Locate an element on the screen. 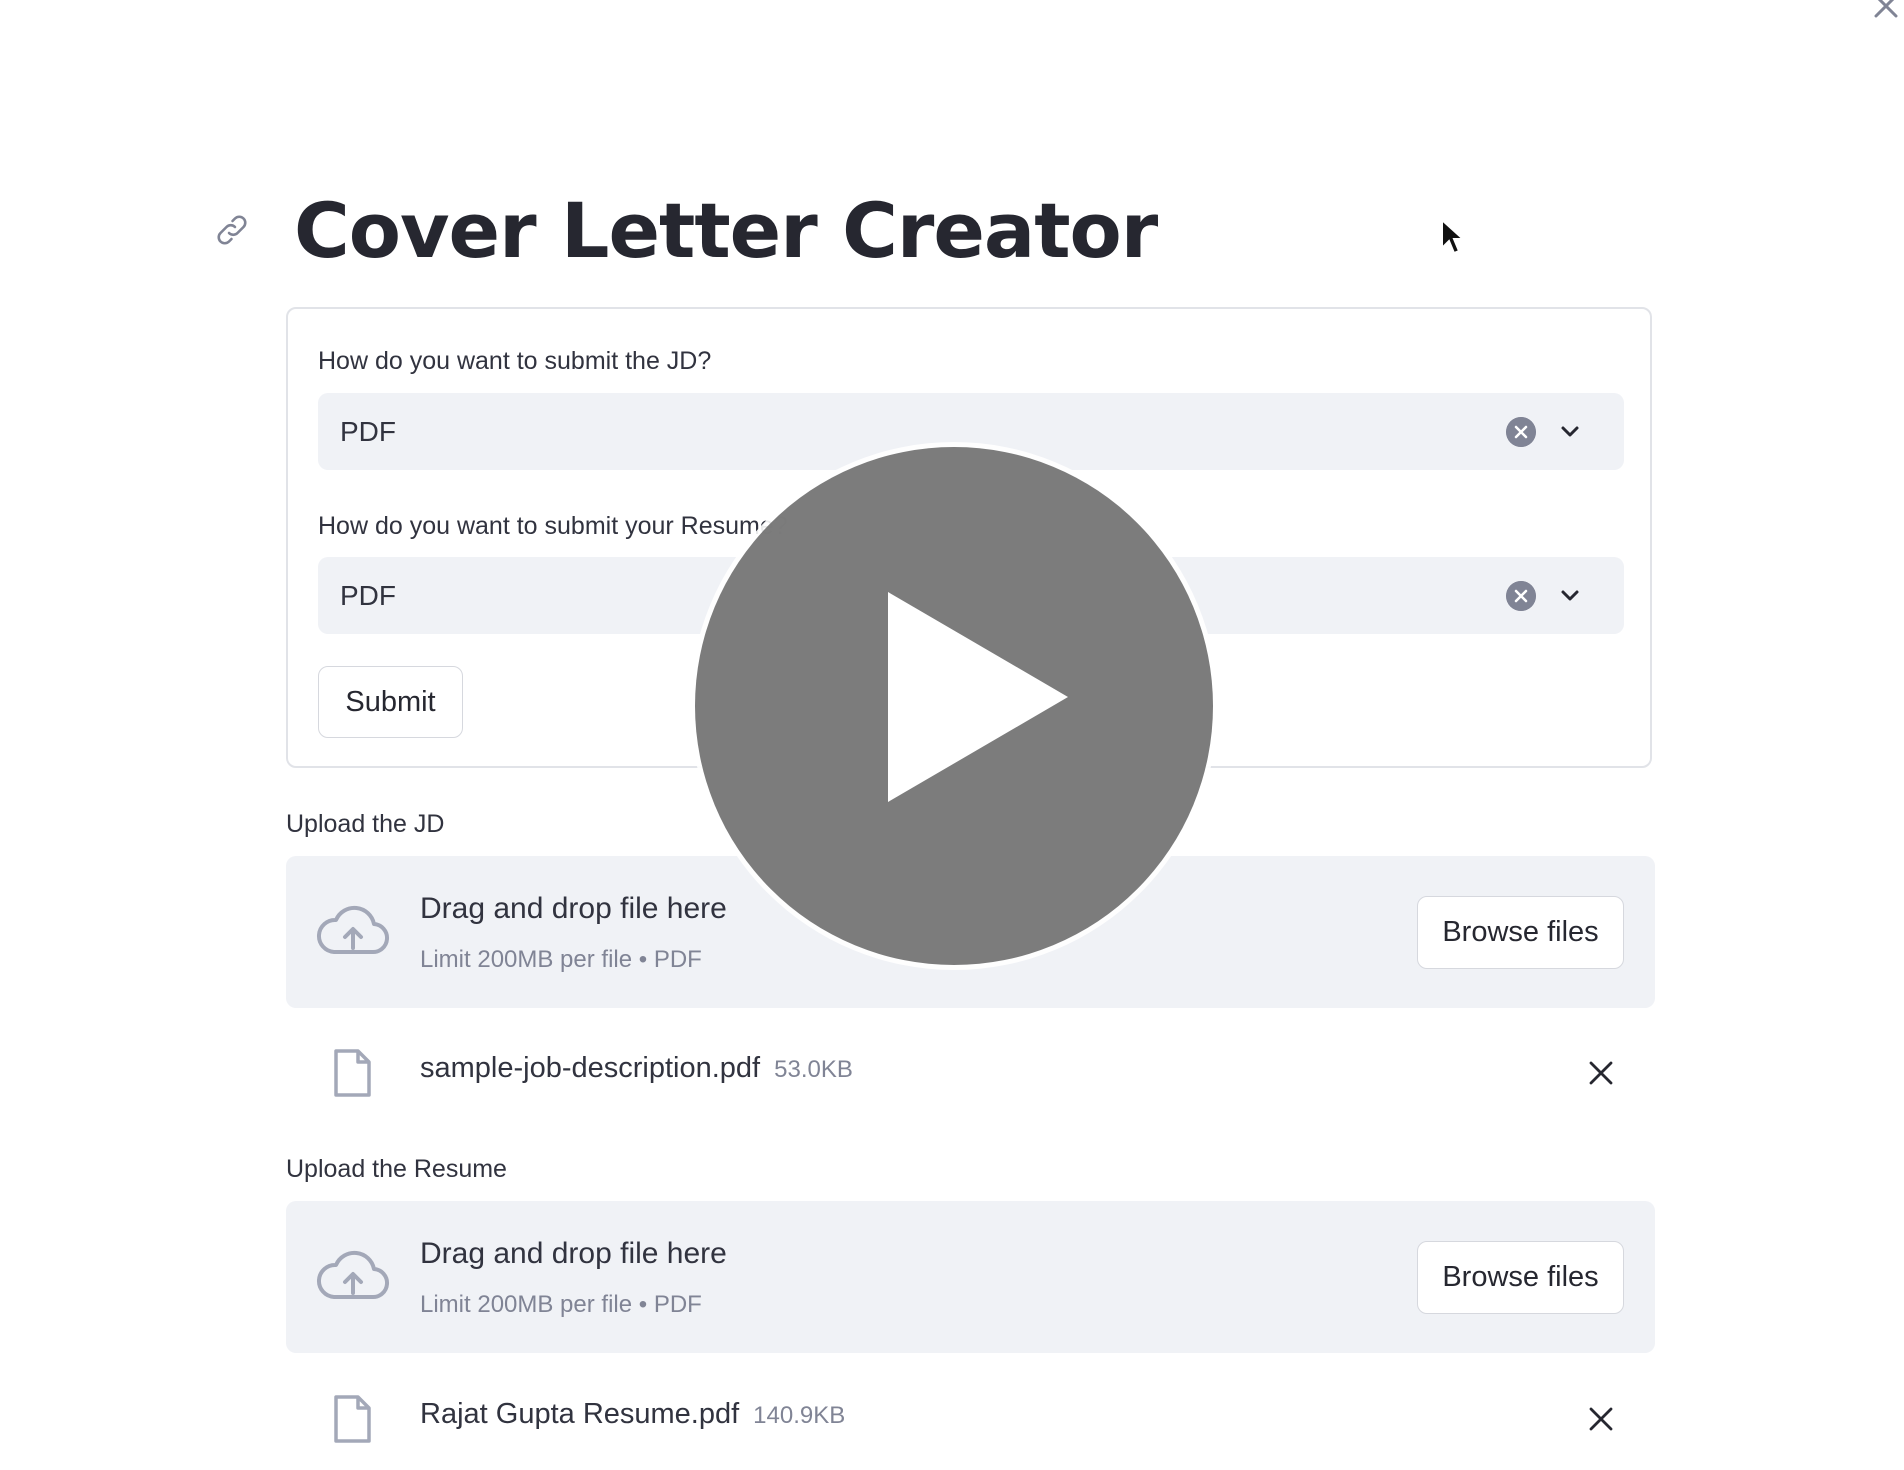 The image size is (1904, 1470). file-name-line: sample-job-description.pdf 53.0KB is located at coordinates (636, 1068).